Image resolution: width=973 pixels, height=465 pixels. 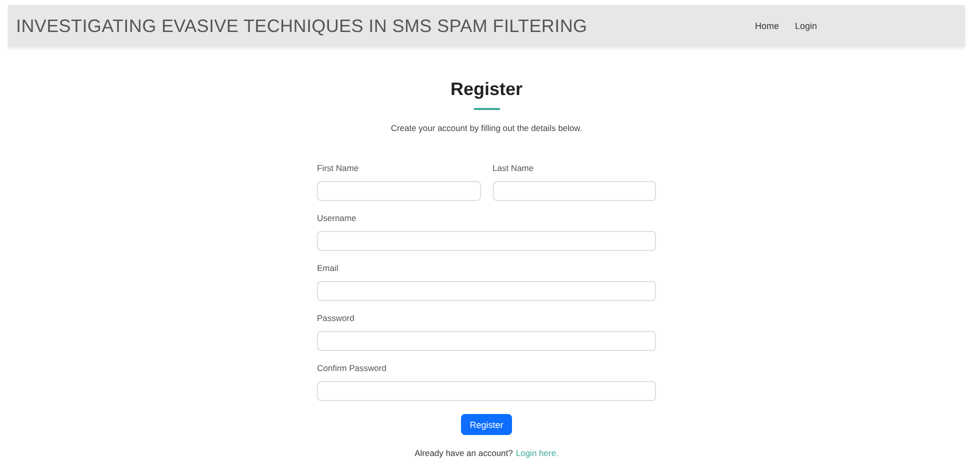 I want to click on footer-text: Already have an account?, so click(x=463, y=453).